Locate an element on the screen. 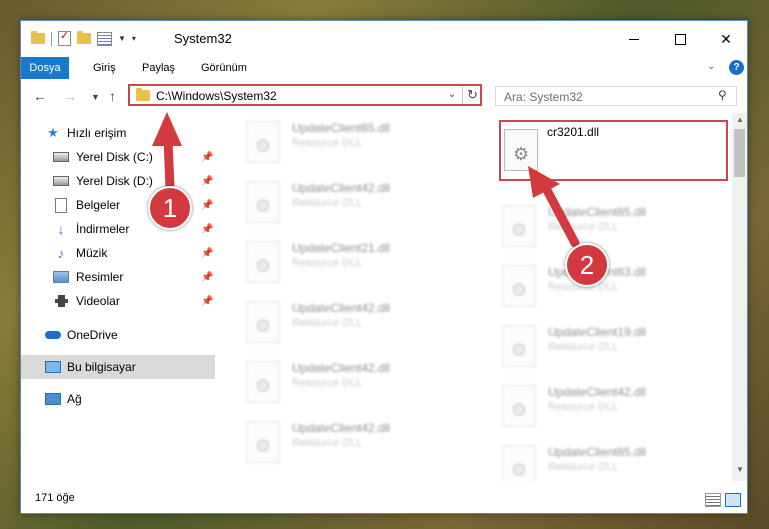 This screenshot has width=769, height=529. annotation-arrows is located at coordinates (366, 180).